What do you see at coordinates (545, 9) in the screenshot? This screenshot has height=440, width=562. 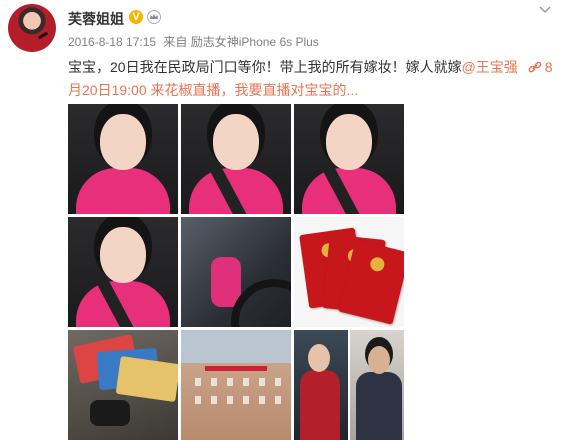 I see `chevron-down-icon` at bounding box center [545, 9].